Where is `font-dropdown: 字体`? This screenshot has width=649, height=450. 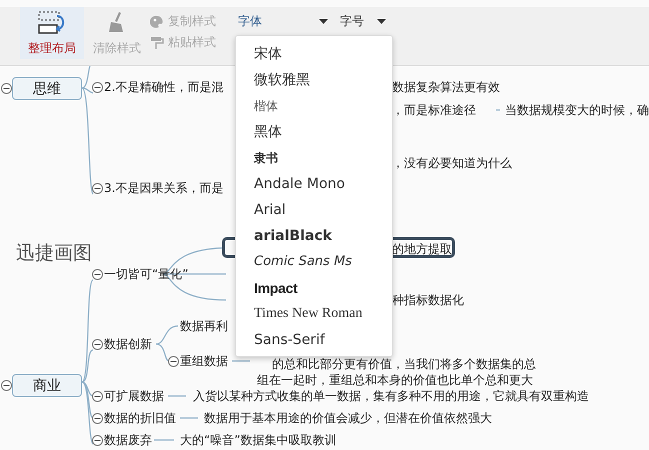 font-dropdown: 字体 is located at coordinates (283, 18).